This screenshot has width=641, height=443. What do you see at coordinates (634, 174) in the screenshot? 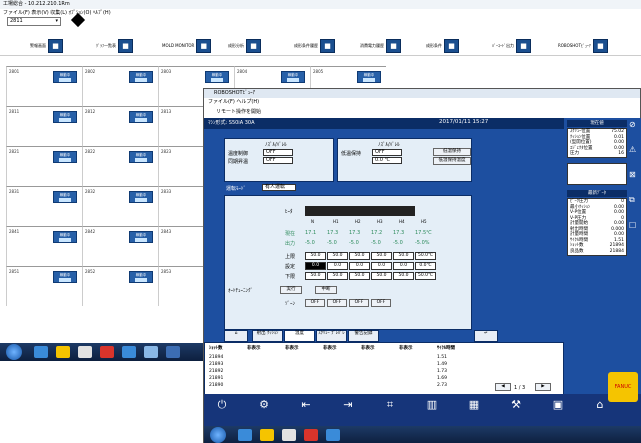
I see `close-icon: ⊠` at bounding box center [634, 174].